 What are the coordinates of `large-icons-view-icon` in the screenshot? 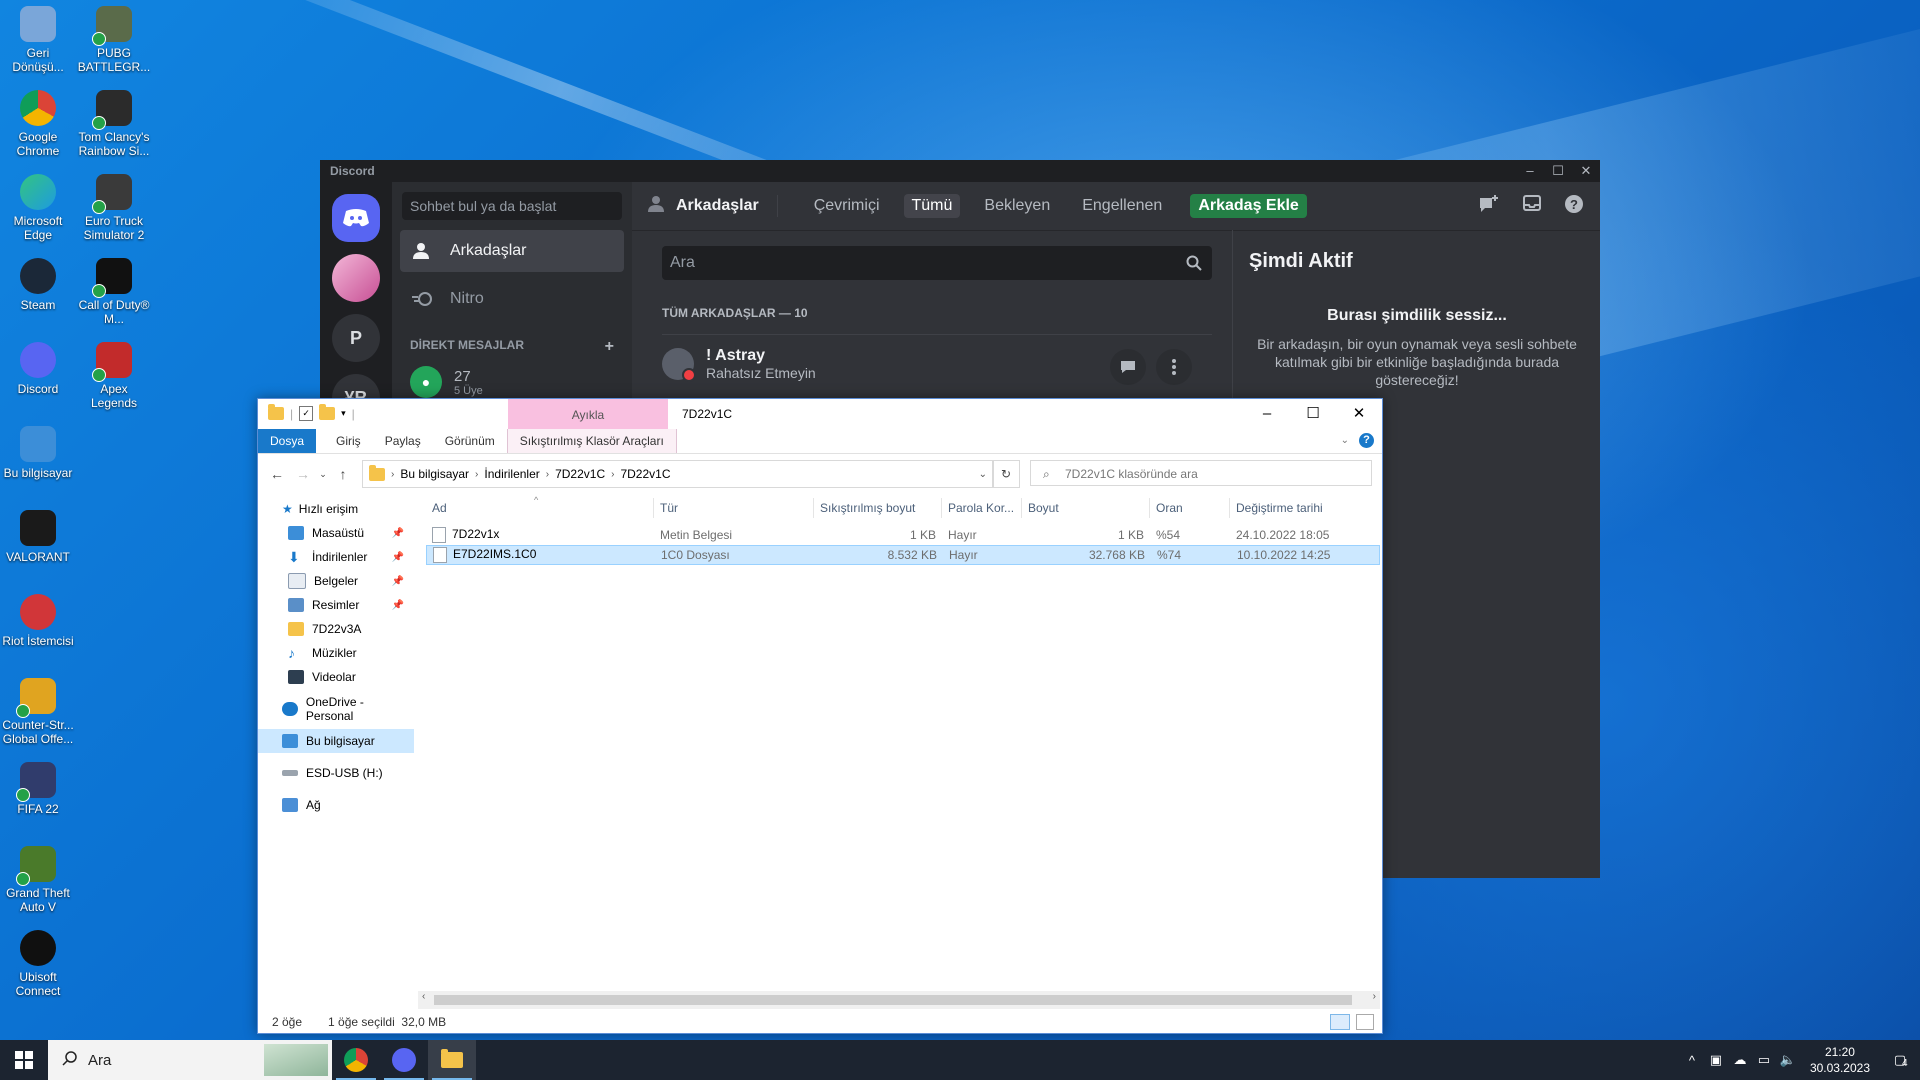 It's located at (1365, 1022).